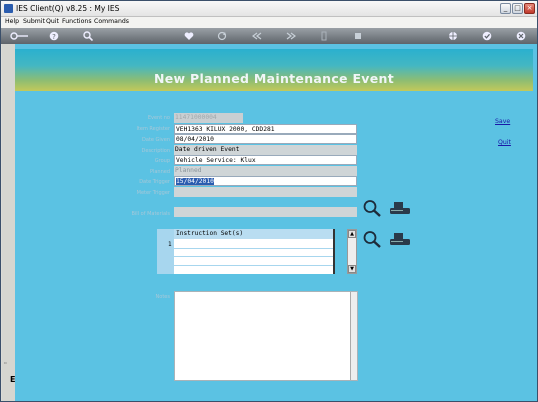 Image resolution: width=538 pixels, height=402 pixels. Describe the element at coordinates (5, 362) in the screenshot. I see `side-mark-small-icon: ▫` at that location.